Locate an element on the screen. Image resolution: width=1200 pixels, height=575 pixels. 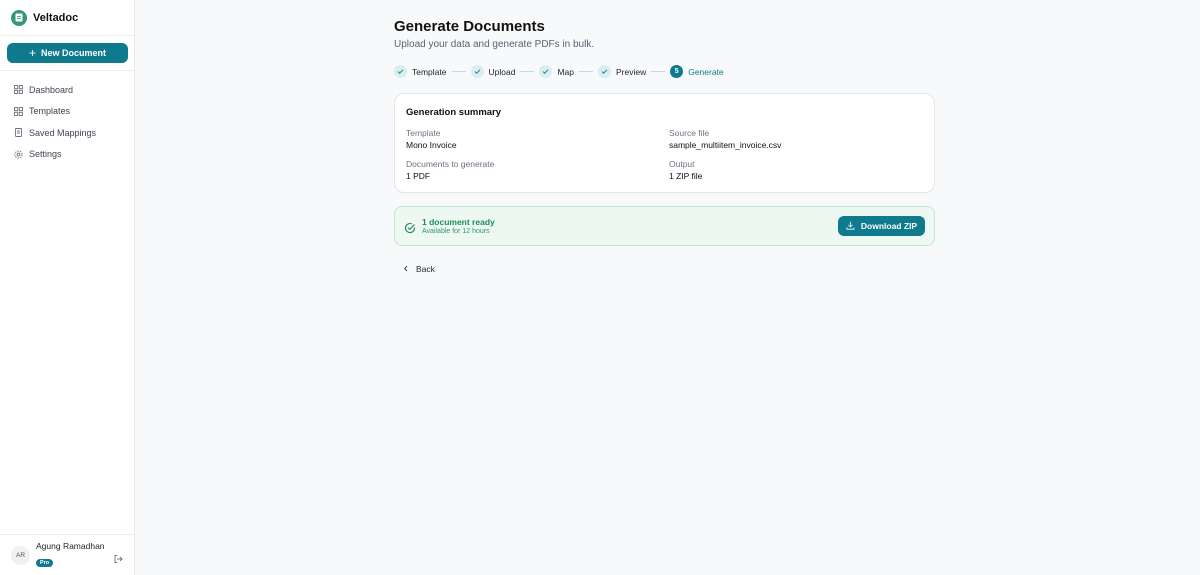
sidebar-item-templates: Templates is located at coordinates (67, 112).